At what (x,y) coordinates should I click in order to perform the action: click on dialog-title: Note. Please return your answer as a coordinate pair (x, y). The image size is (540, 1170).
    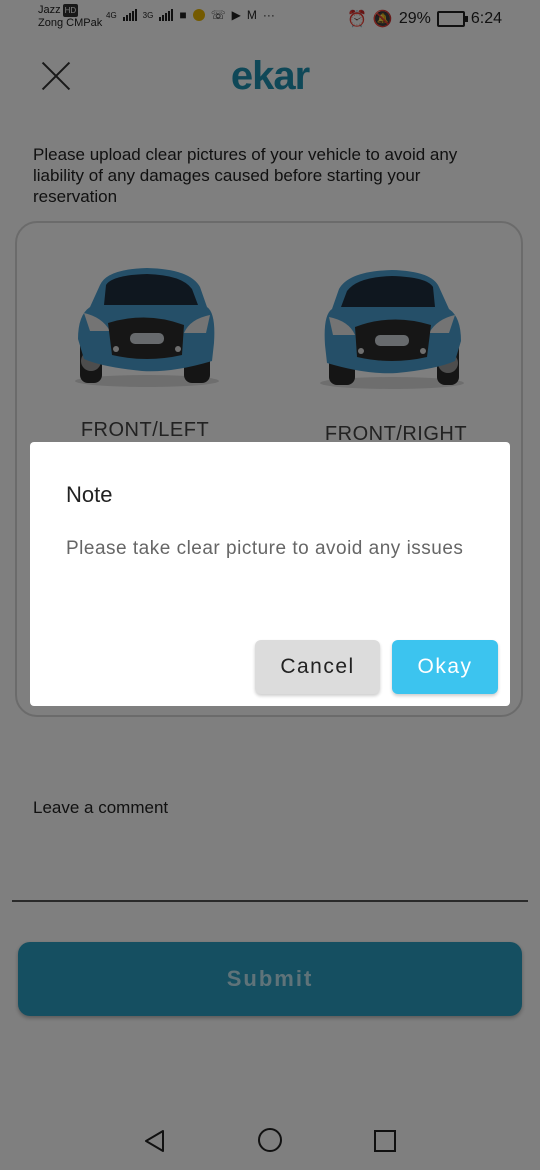
    Looking at the image, I should click on (89, 494).